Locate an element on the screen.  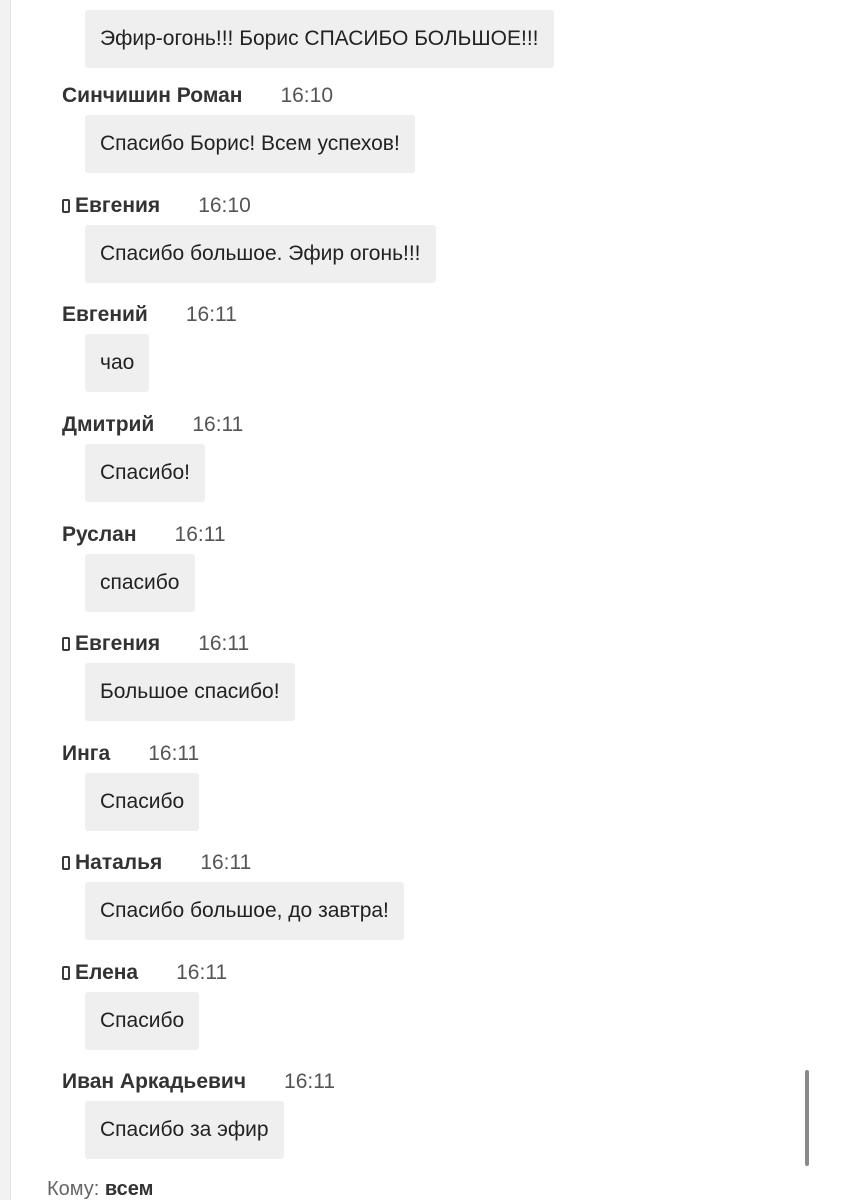
sender-name: Дмитрий is located at coordinates (108, 424).